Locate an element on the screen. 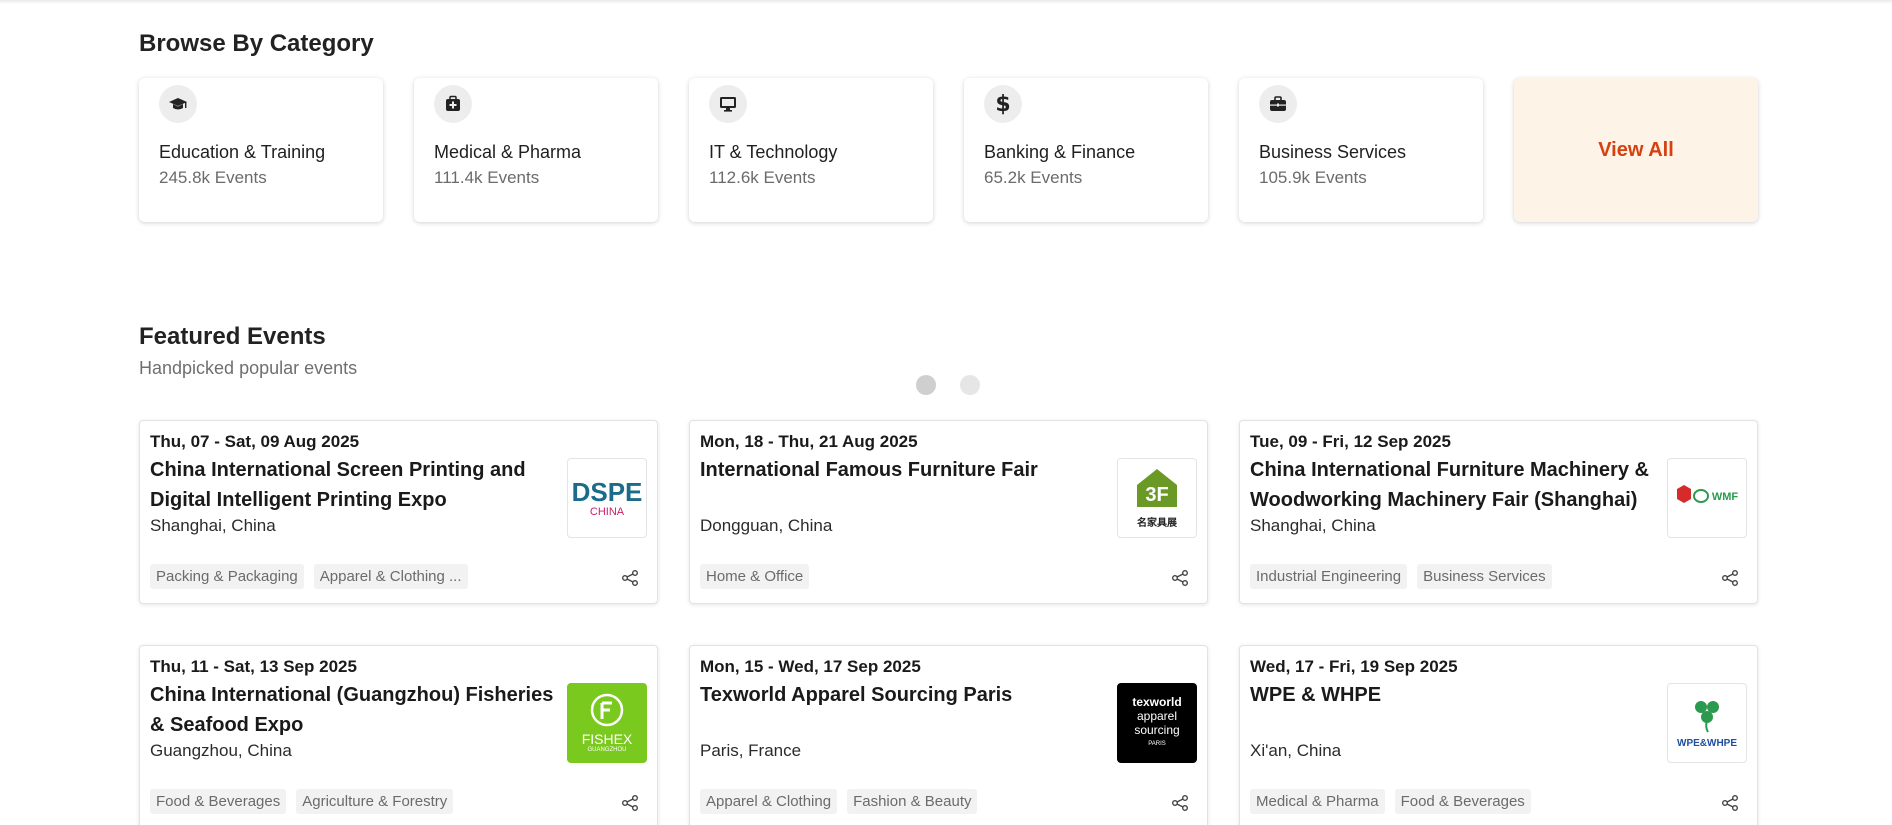 The width and height of the screenshot is (1892, 825). category-card-banking: $ Banking & Finance 65.2k Events is located at coordinates (1086, 150).